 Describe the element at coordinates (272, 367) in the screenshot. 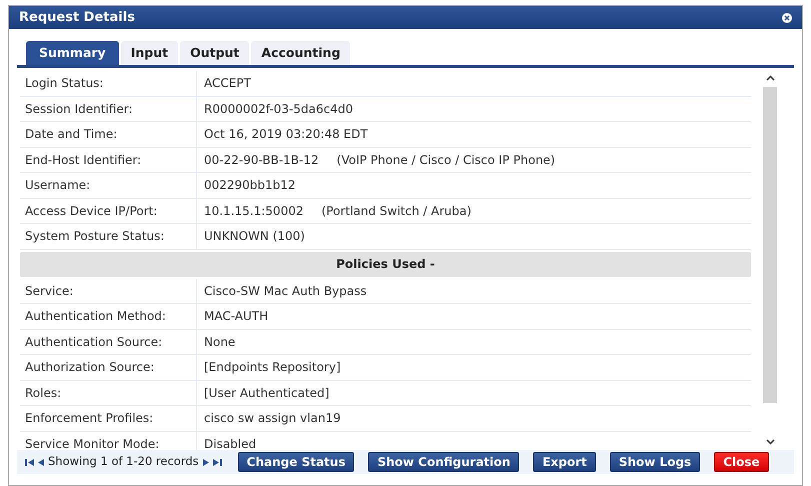

I see `field-value: [Endpoints Repository]` at that location.